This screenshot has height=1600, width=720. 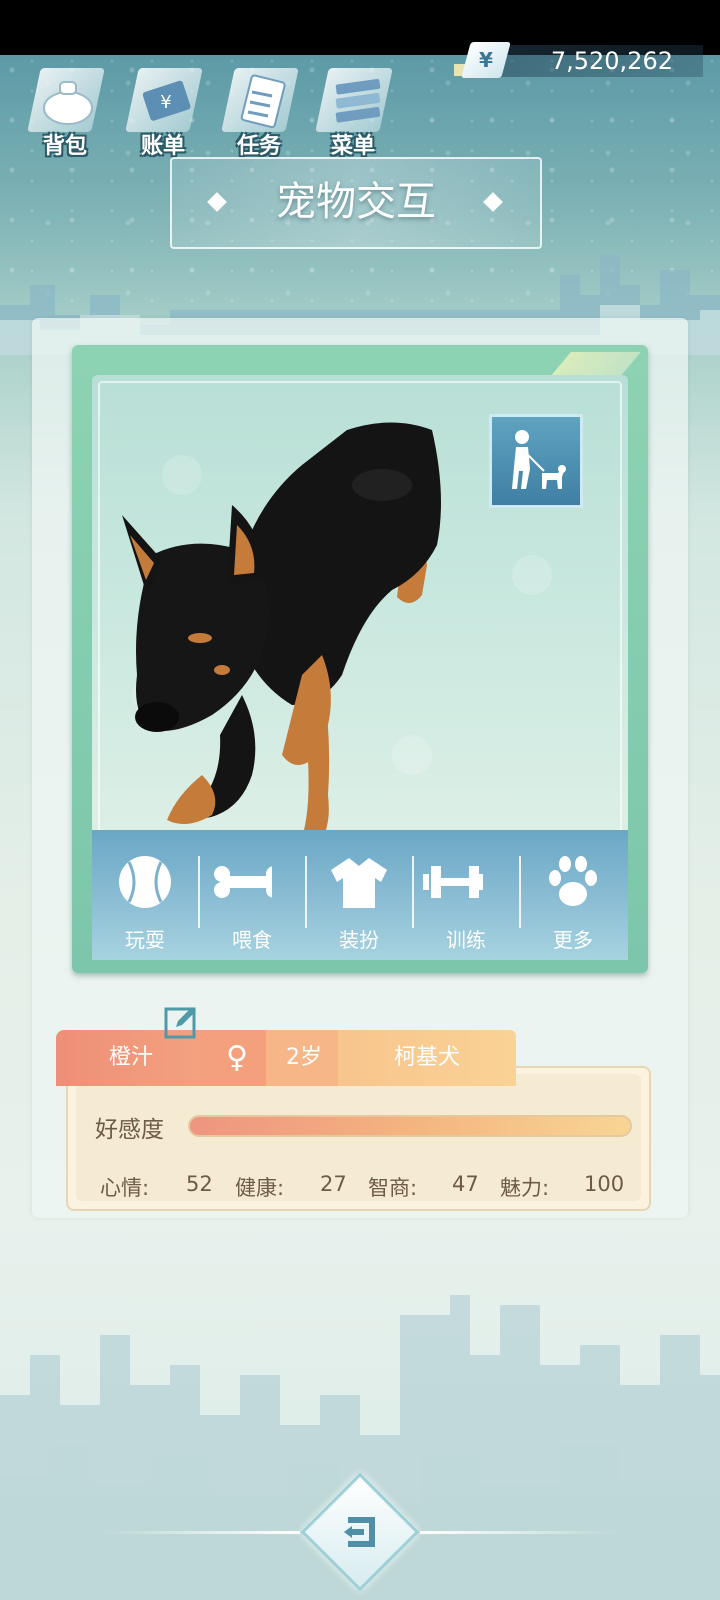 What do you see at coordinates (359, 883) in the screenshot?
I see `shirt-icon` at bounding box center [359, 883].